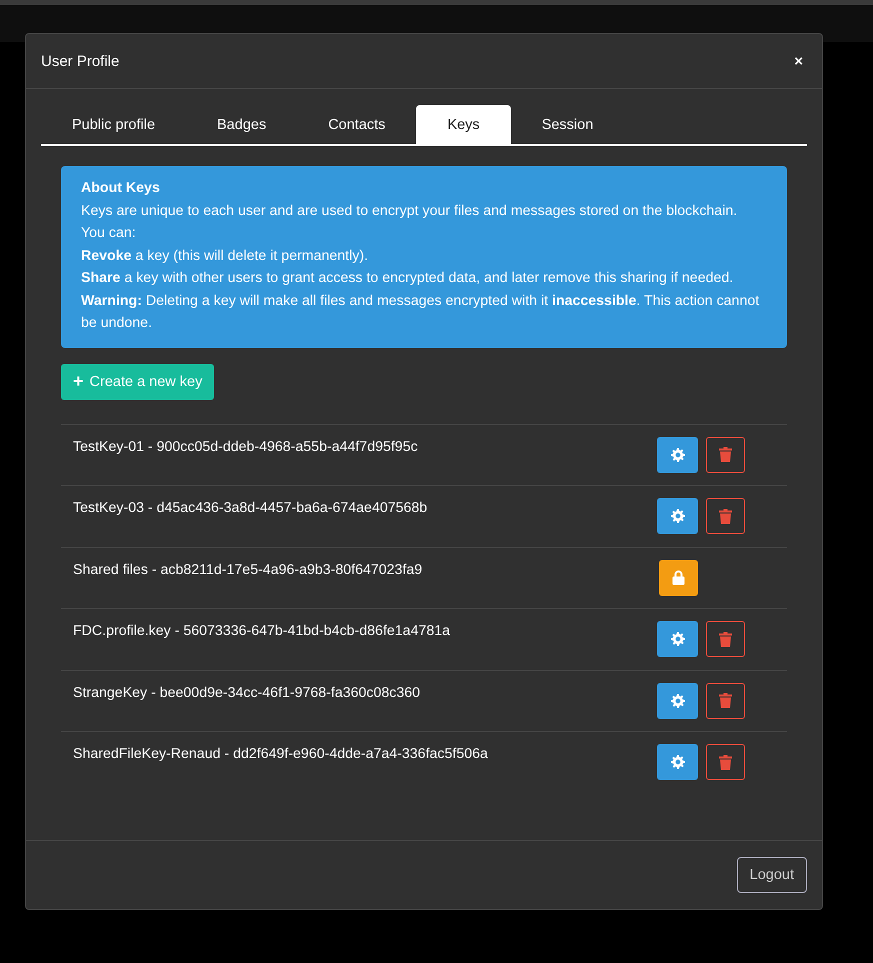 The width and height of the screenshot is (873, 963). I want to click on lock-icon, so click(678, 577).